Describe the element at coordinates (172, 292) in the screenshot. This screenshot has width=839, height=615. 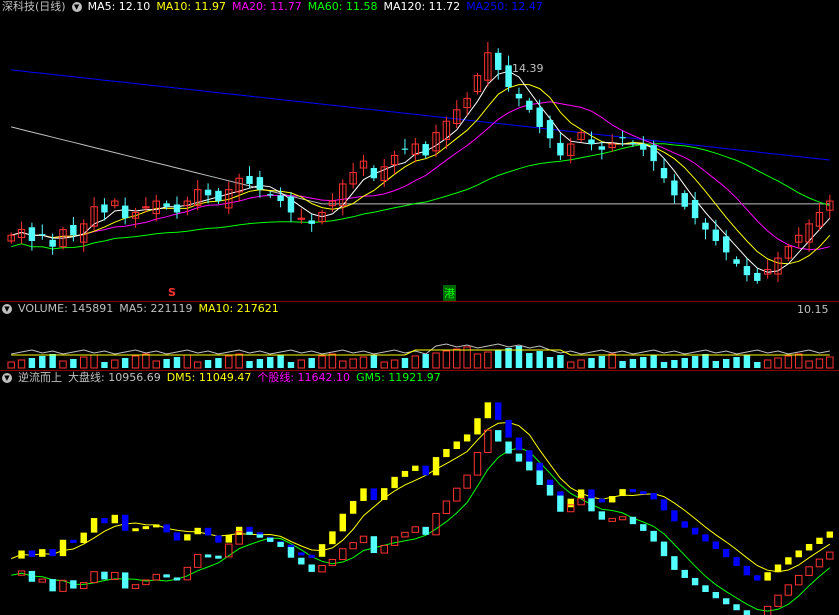
I see `marker-s: S` at that location.